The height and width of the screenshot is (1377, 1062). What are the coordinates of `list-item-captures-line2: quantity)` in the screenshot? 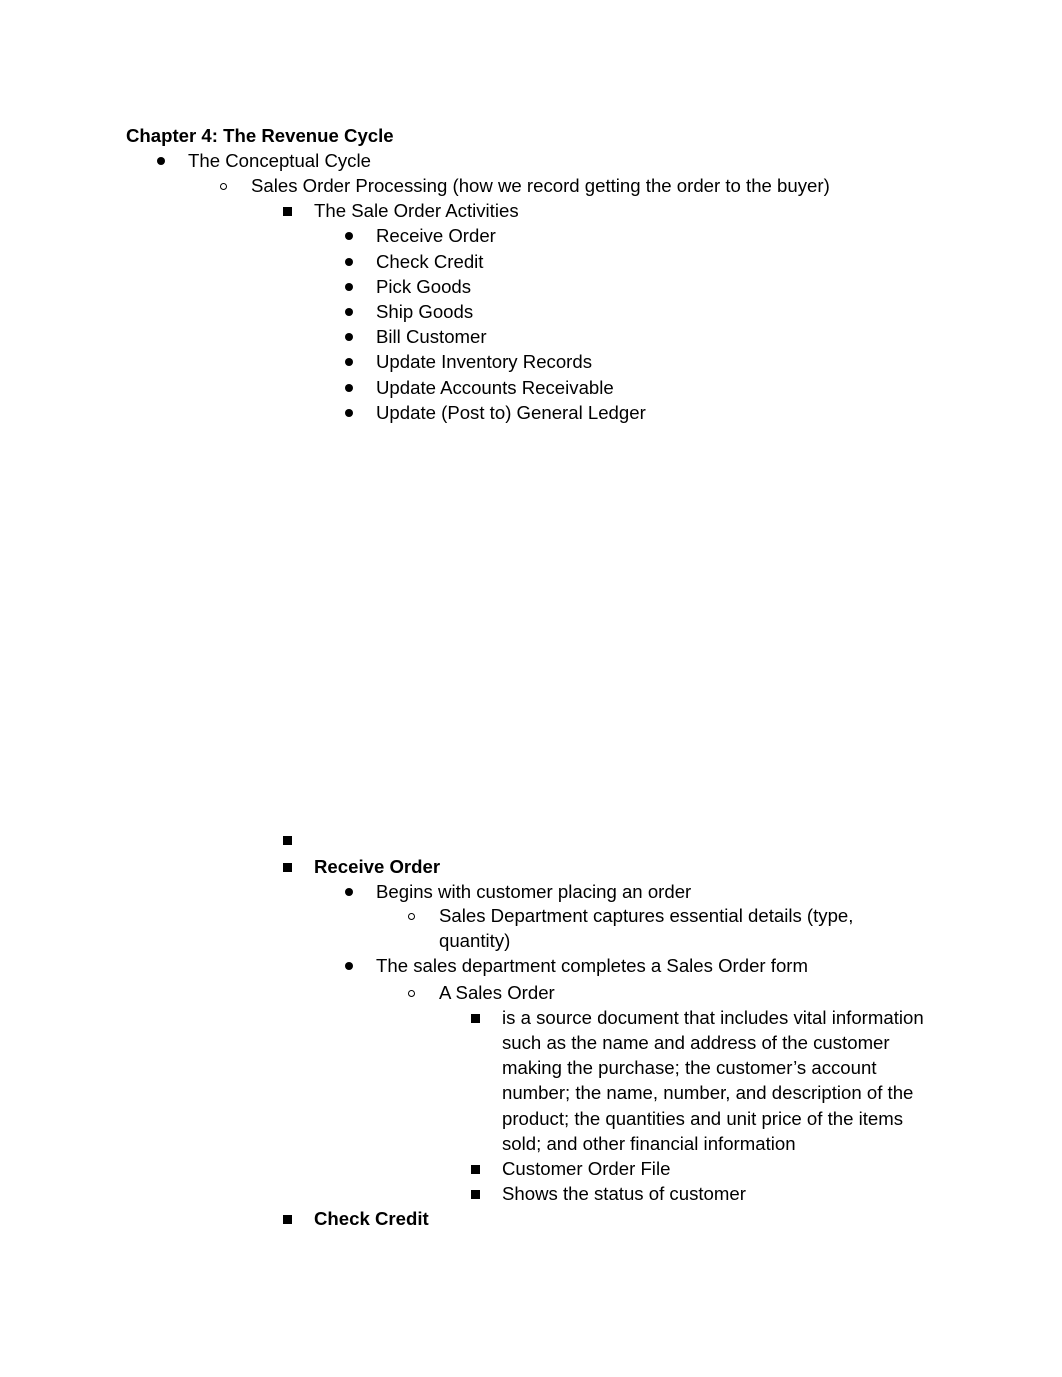 It's located at (475, 940).